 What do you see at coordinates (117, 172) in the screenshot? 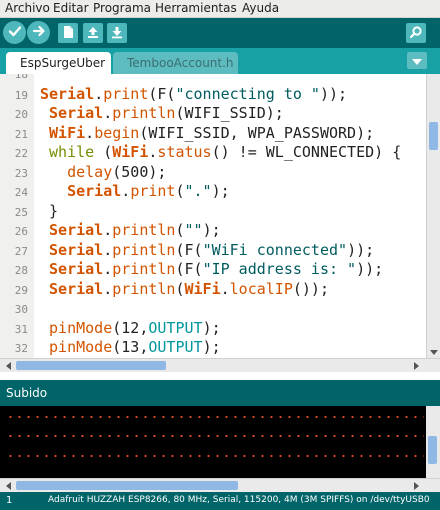
I see `code-line: delay(500);` at bounding box center [117, 172].